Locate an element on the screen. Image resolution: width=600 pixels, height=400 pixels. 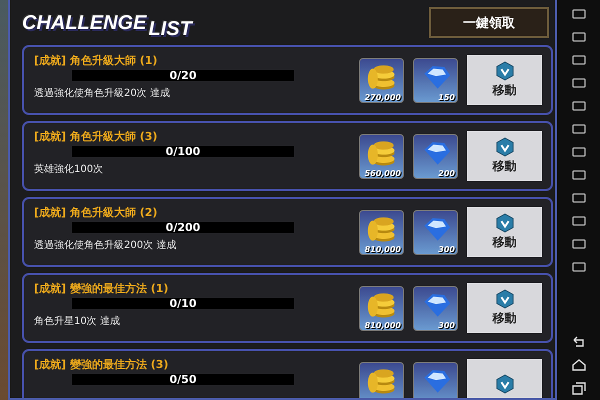
progress-text: 0/10 is located at coordinates (183, 303).